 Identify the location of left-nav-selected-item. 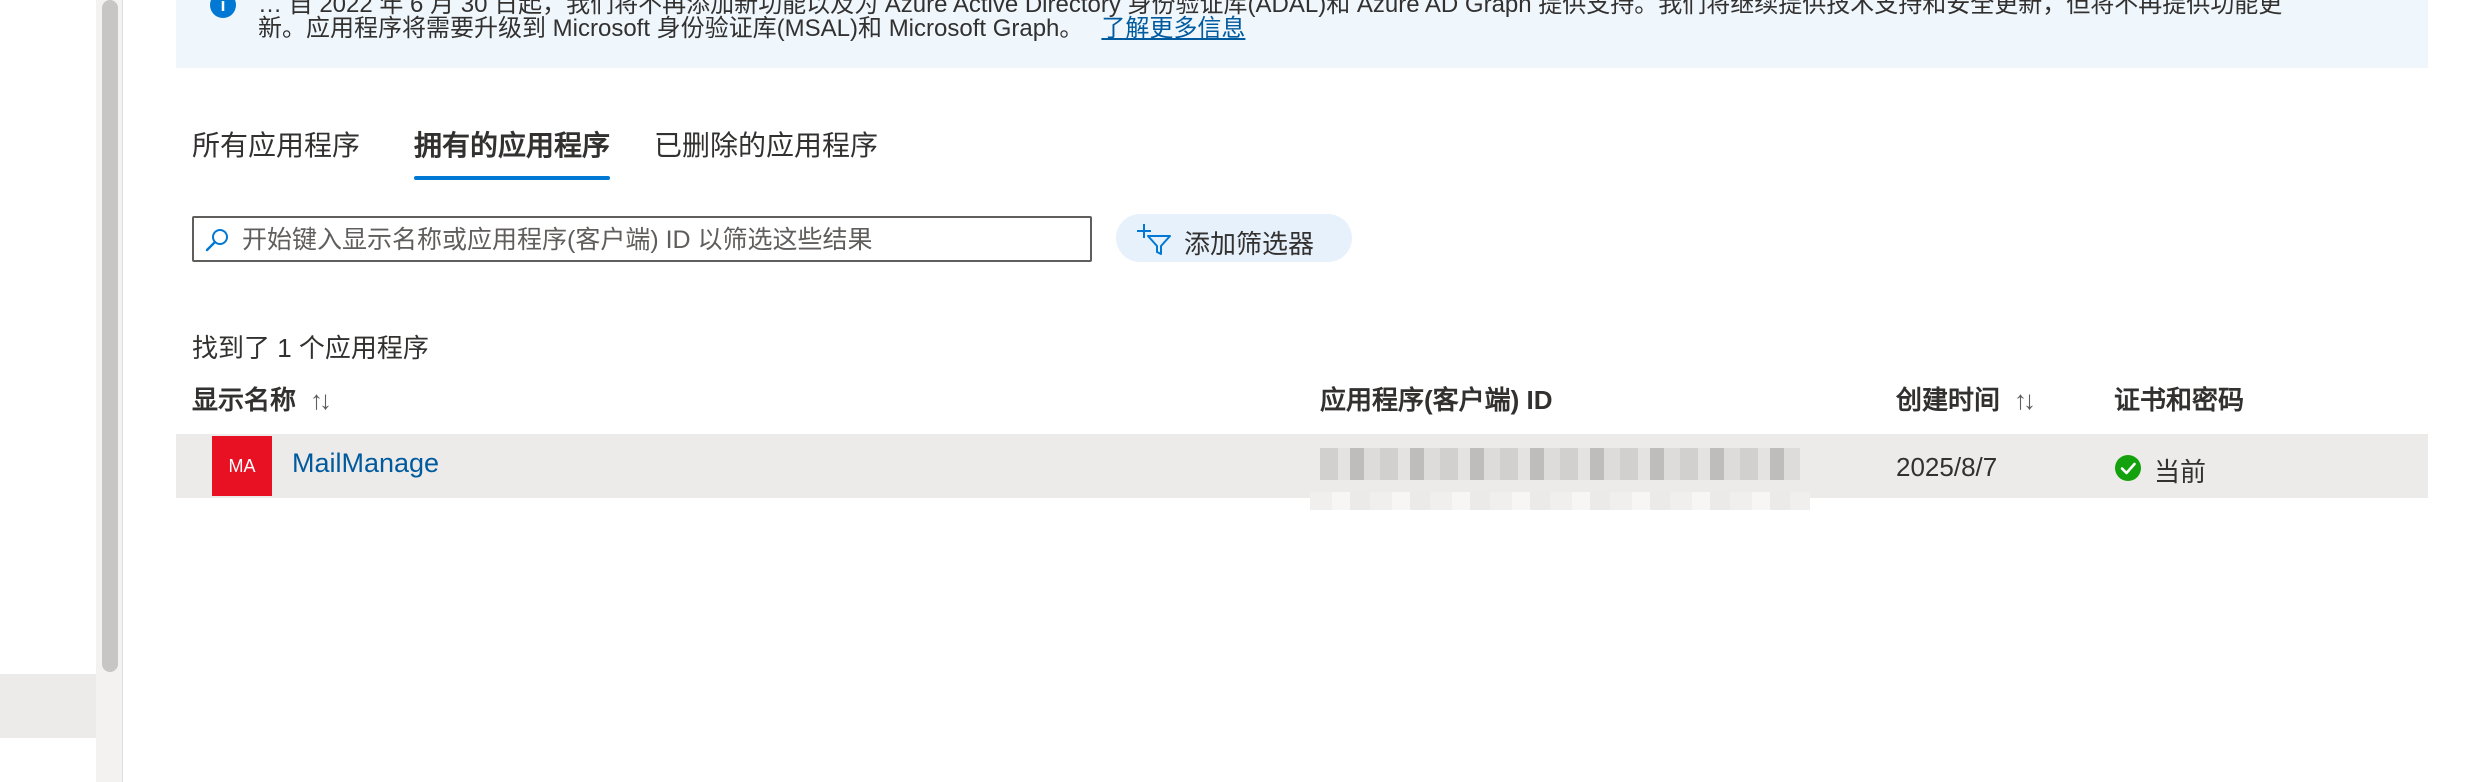
(48, 706).